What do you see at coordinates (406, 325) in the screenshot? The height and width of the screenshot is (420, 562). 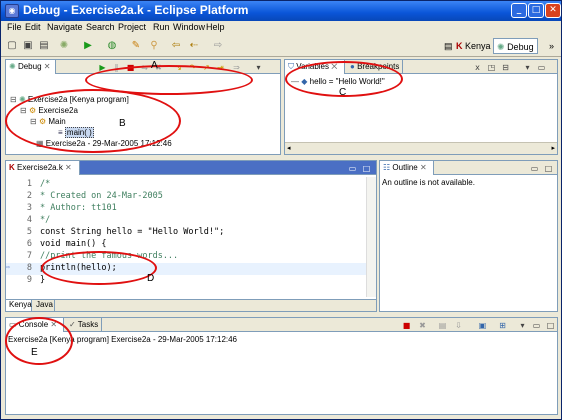 I see `terminate-icon: ■` at bounding box center [406, 325].